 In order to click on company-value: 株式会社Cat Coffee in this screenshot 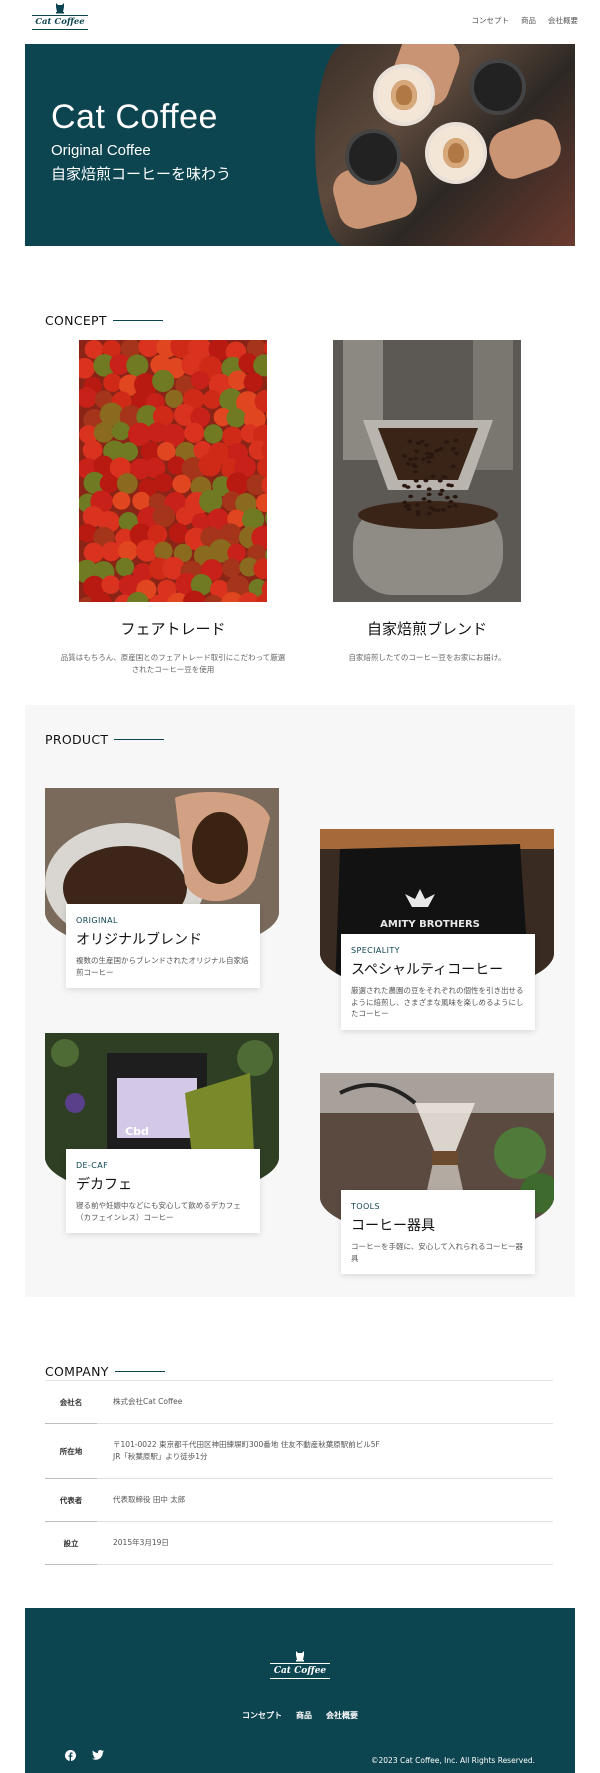, I will do `click(325, 1402)`.